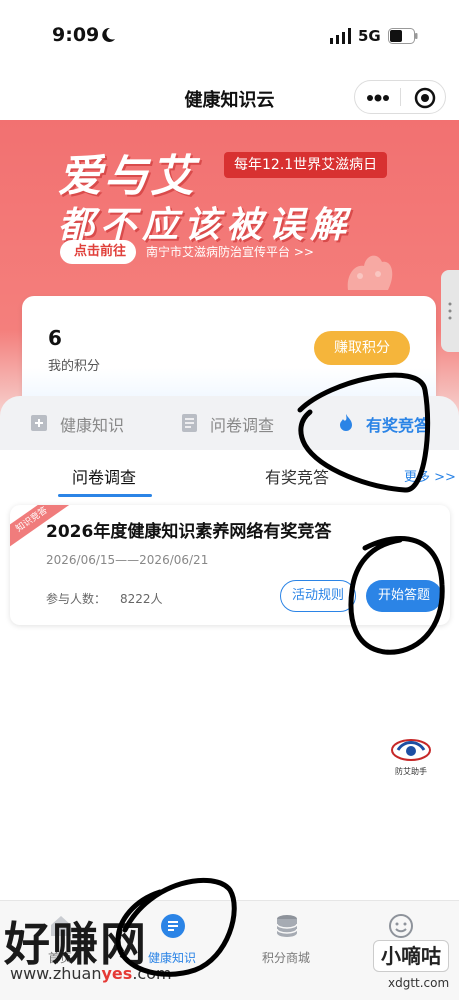 The height and width of the screenshot is (1000, 459). I want to click on banner-cta-row: 点击前往 南宁市艾滋病防治宣传平台 >>, so click(210, 252).